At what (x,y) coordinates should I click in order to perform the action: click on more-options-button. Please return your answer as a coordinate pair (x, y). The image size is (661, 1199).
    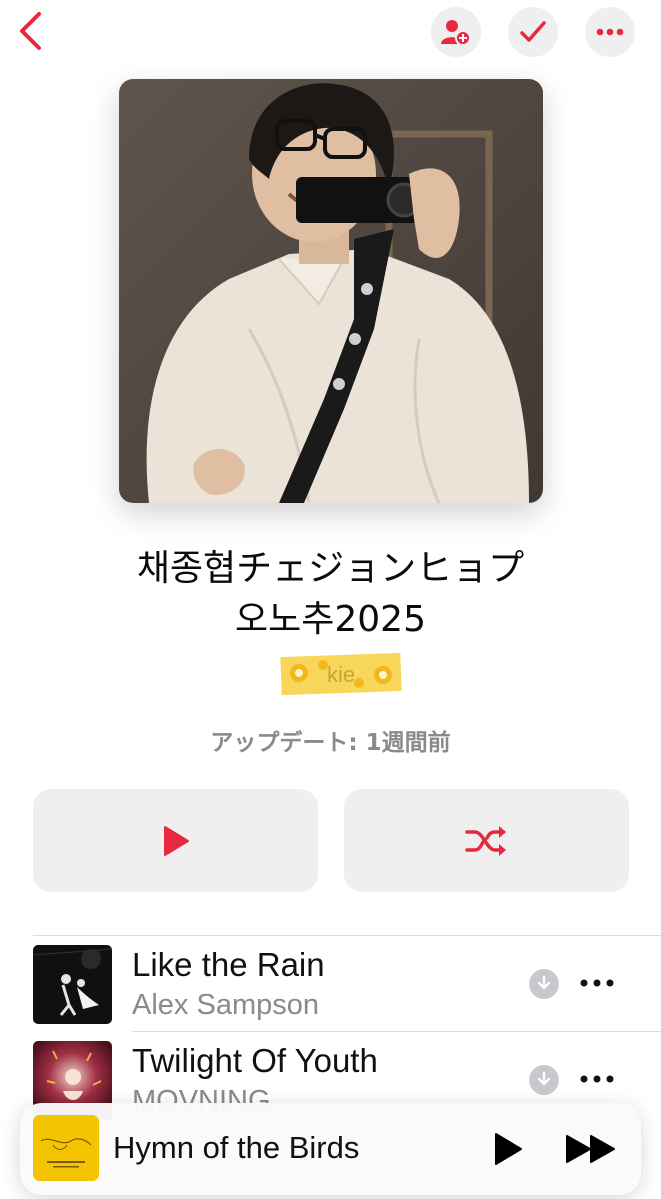
    Looking at the image, I should click on (610, 32).